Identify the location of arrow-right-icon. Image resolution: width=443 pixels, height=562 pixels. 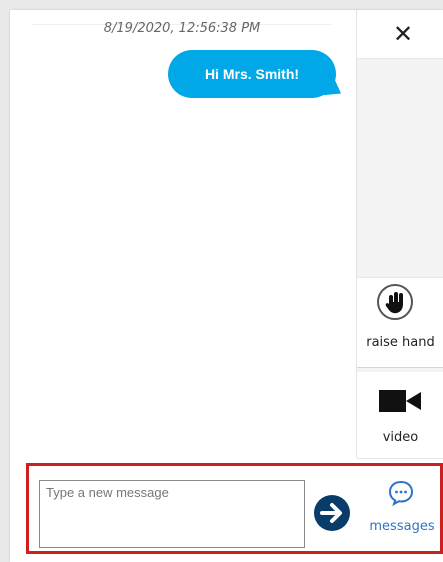
(331, 513).